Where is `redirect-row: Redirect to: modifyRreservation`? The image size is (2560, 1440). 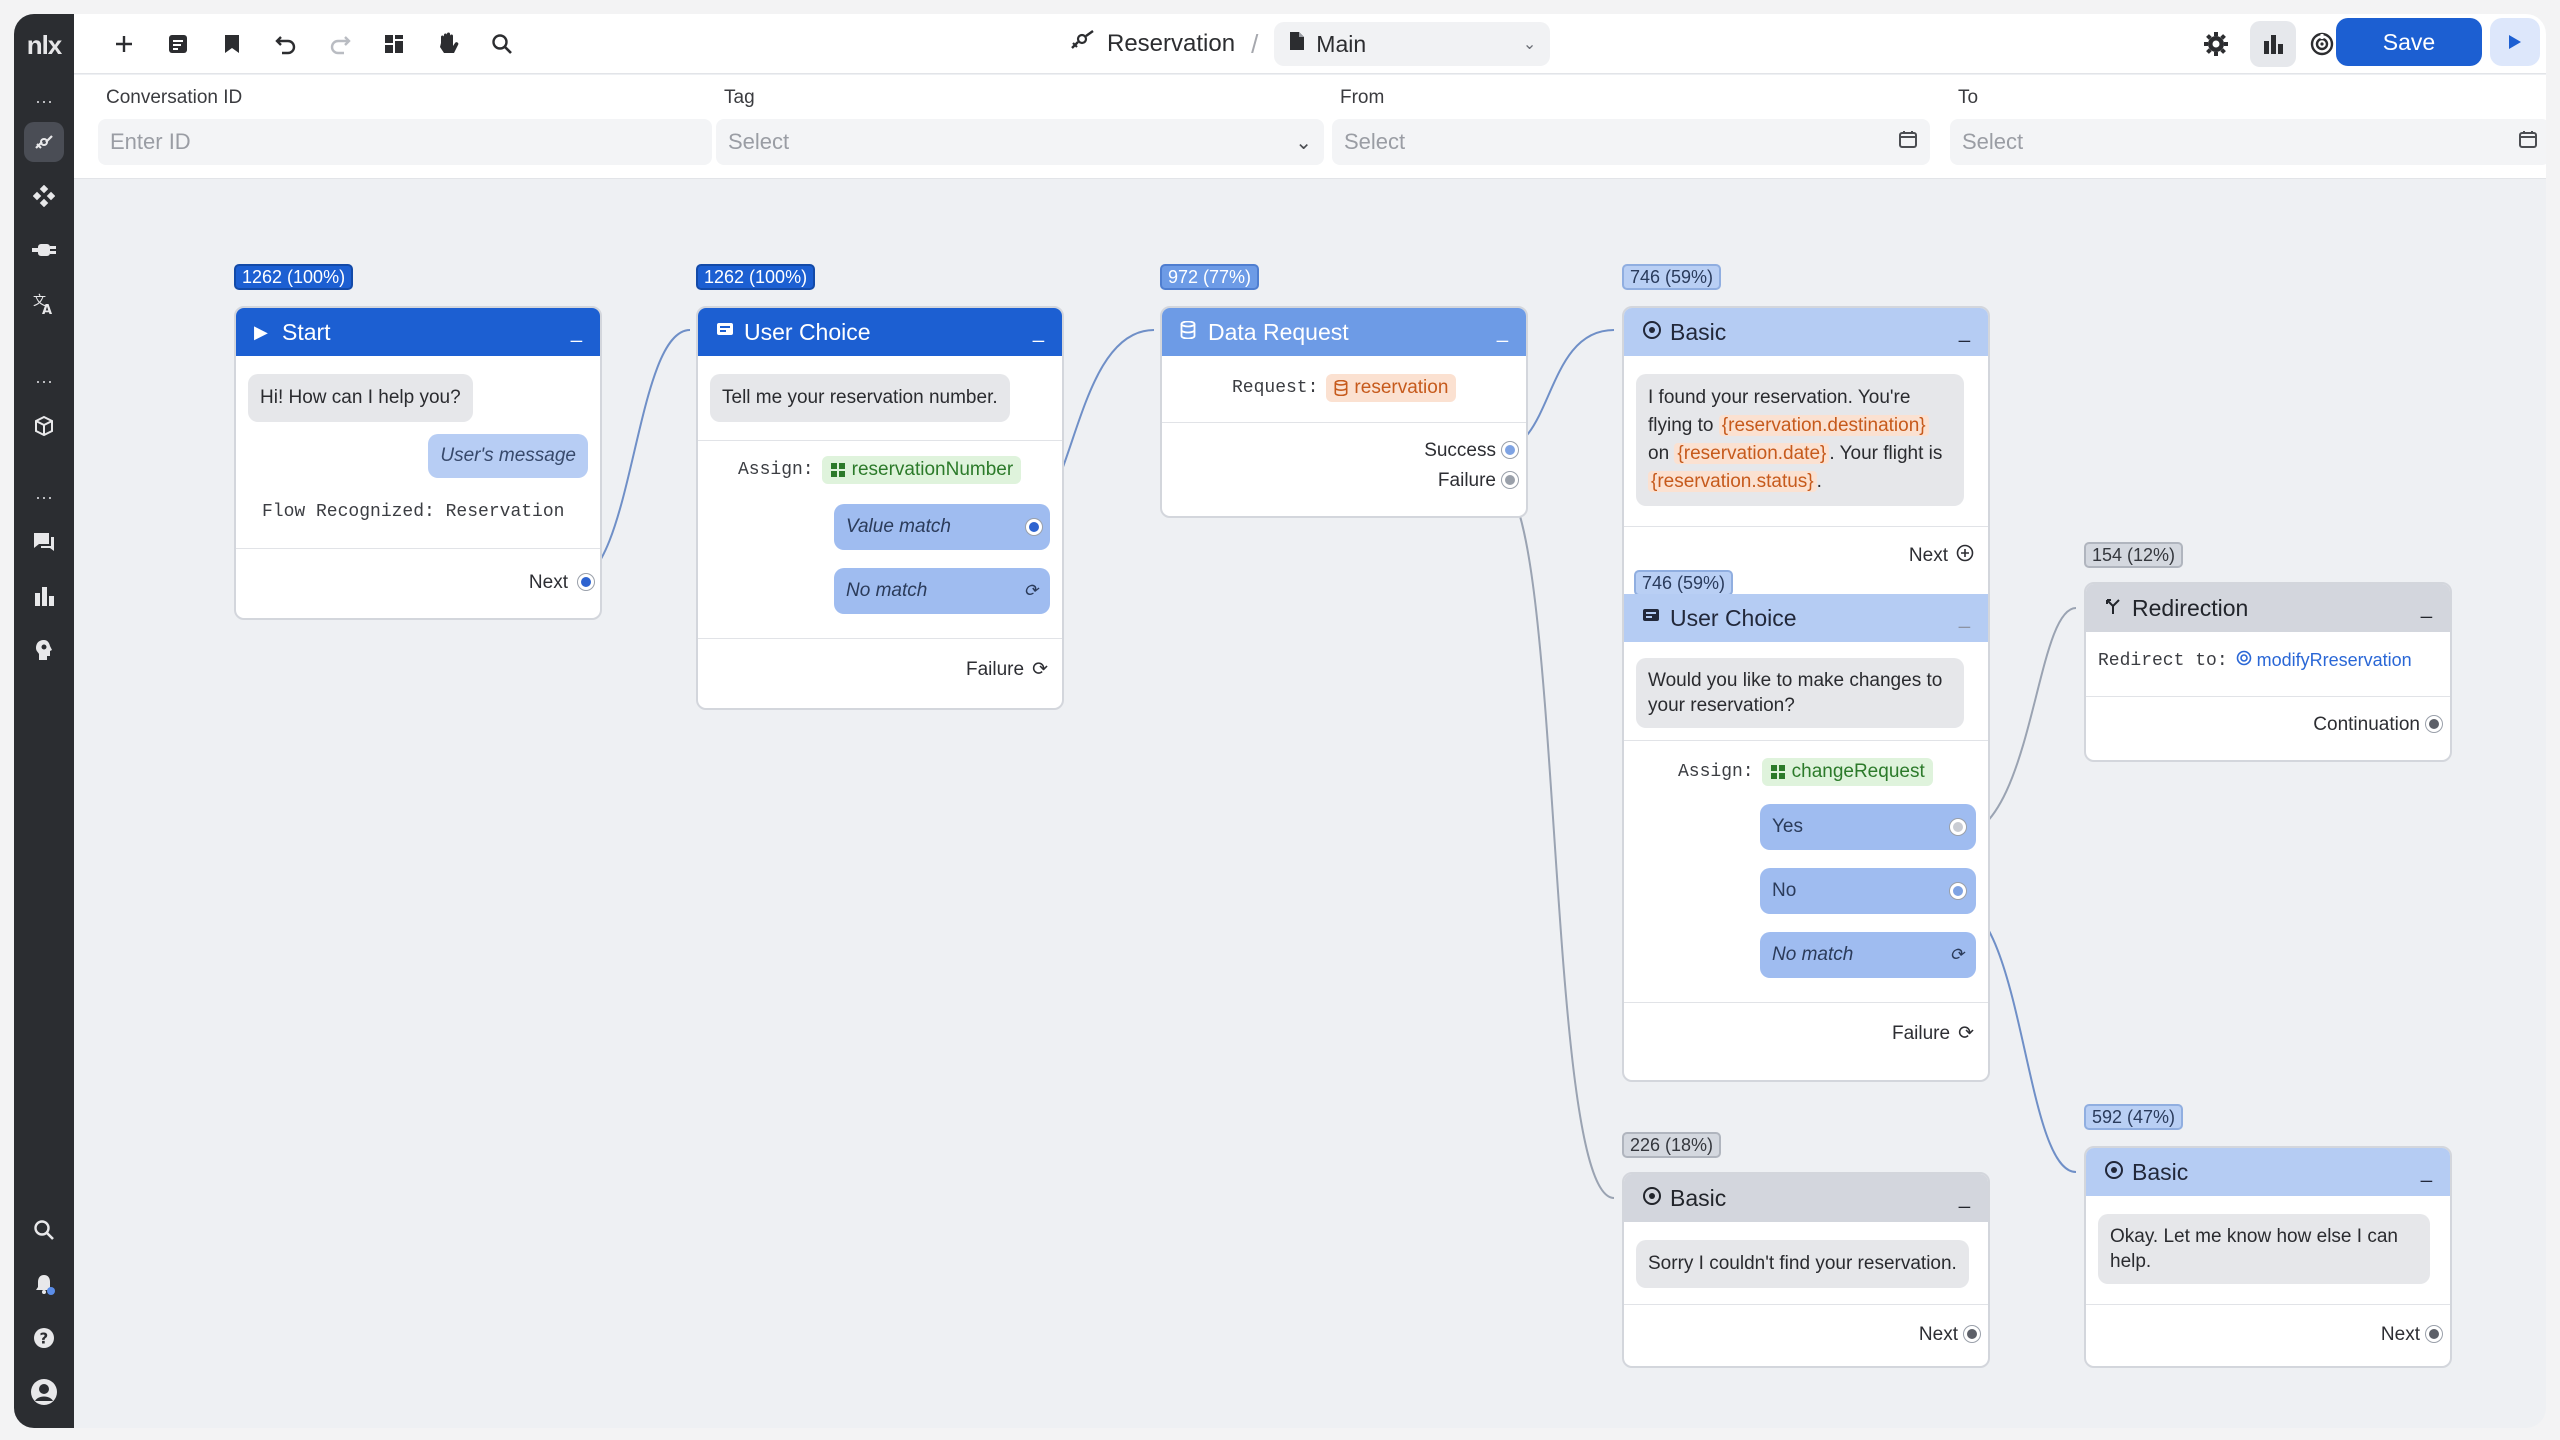 redirect-row: Redirect to: modifyRreservation is located at coordinates (2255, 660).